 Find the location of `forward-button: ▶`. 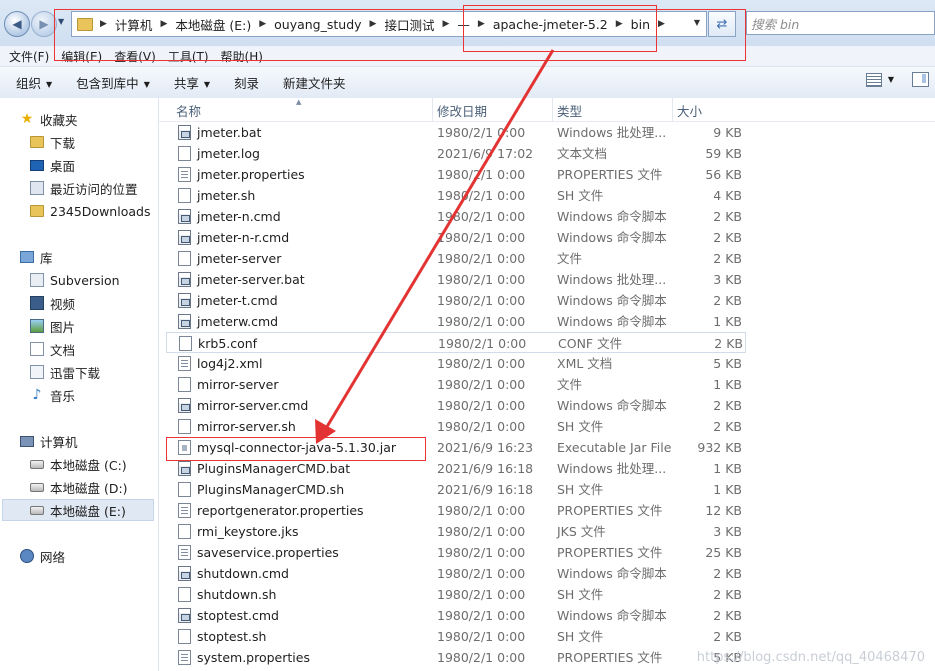

forward-button: ▶ is located at coordinates (44, 24).